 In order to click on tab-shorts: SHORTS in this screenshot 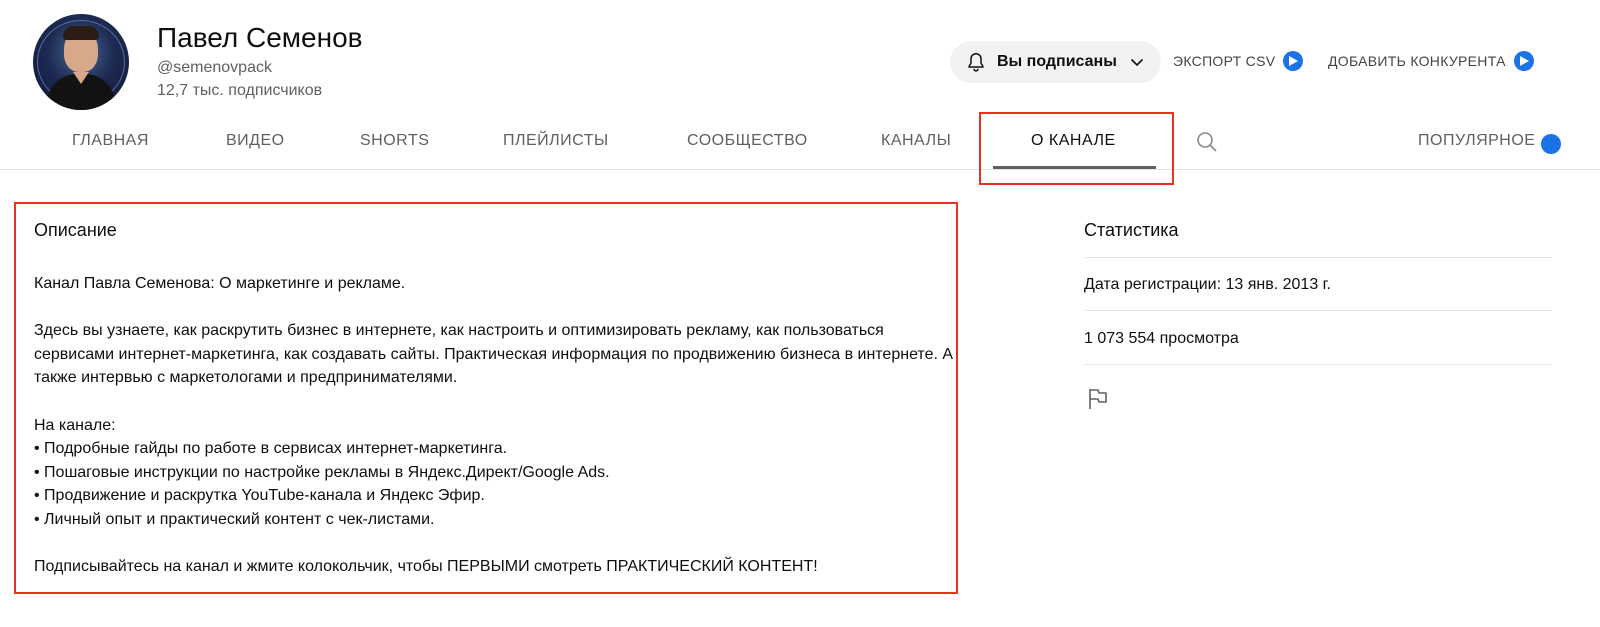, I will do `click(394, 141)`.